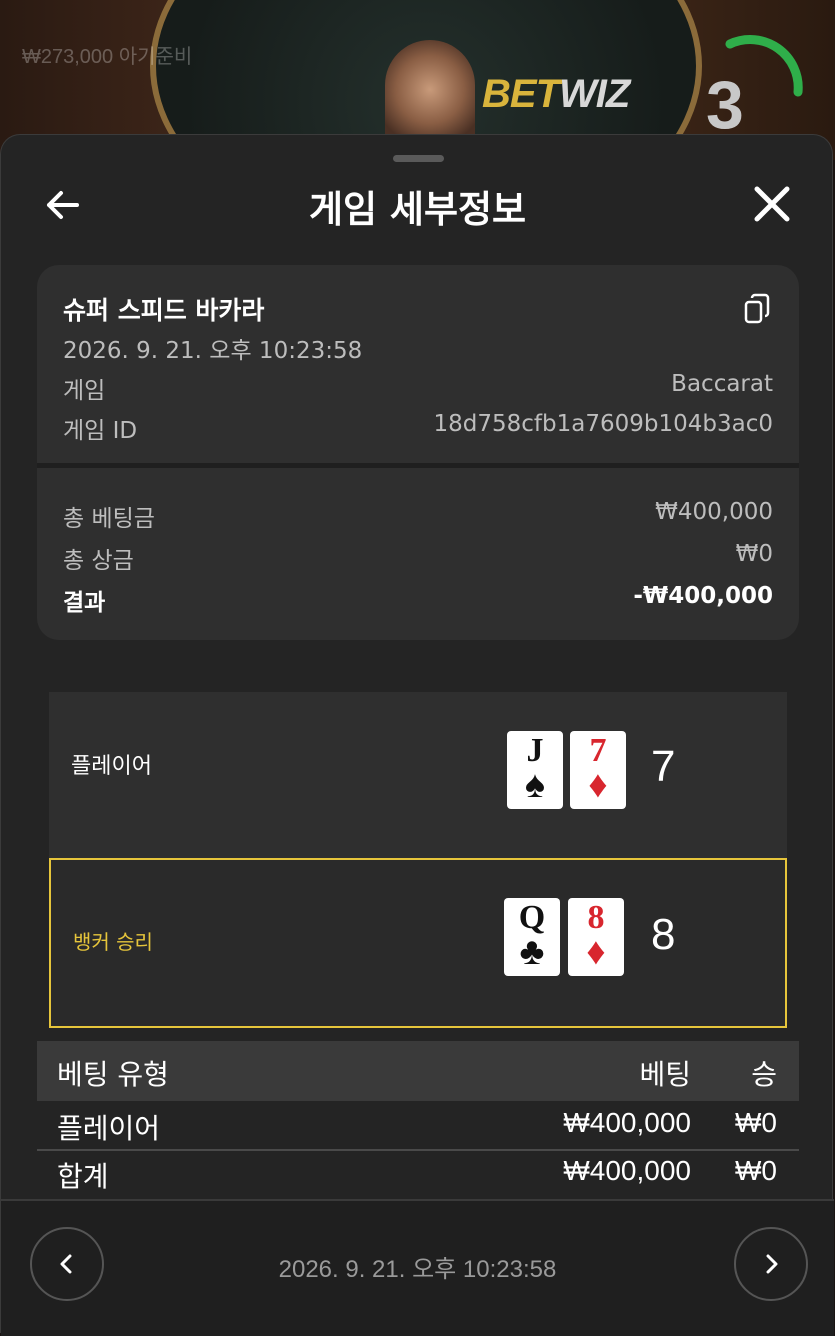 The image size is (835, 1336). I want to click on column-win: 승, so click(764, 1074).